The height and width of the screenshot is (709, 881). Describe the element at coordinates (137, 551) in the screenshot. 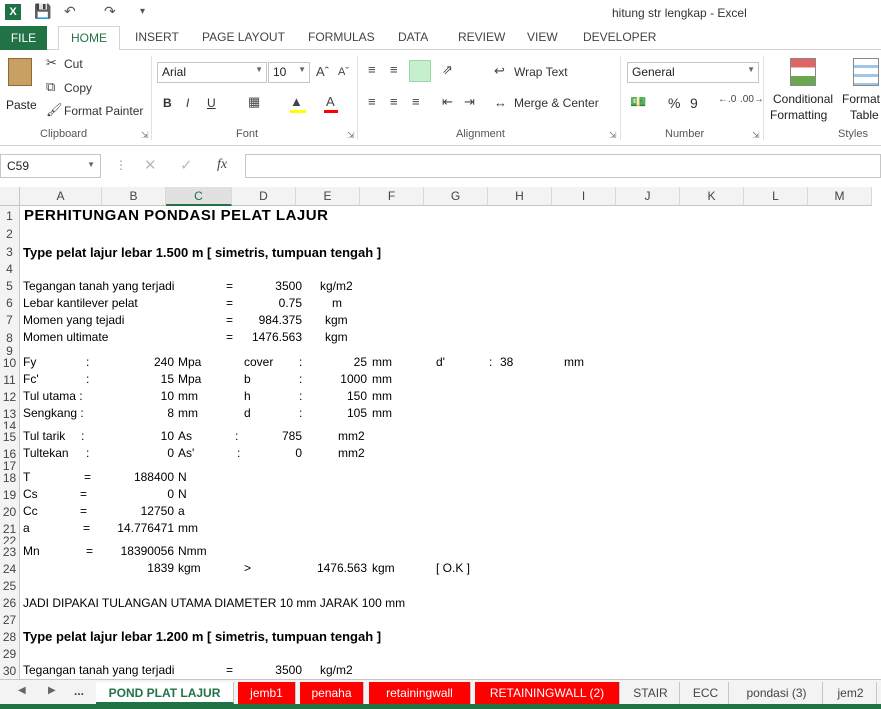

I see `cell-b23: 18390056` at that location.